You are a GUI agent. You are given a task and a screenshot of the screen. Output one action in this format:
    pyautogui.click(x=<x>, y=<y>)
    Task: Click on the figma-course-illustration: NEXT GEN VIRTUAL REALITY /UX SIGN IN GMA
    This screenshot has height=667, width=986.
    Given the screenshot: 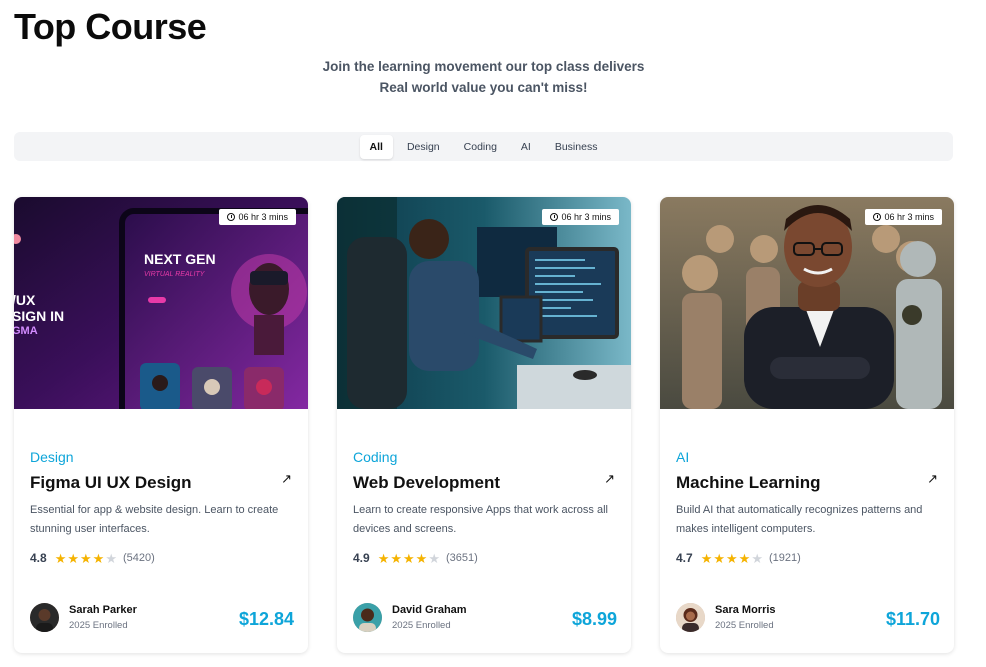 What is the action you would take?
    pyautogui.click(x=161, y=303)
    